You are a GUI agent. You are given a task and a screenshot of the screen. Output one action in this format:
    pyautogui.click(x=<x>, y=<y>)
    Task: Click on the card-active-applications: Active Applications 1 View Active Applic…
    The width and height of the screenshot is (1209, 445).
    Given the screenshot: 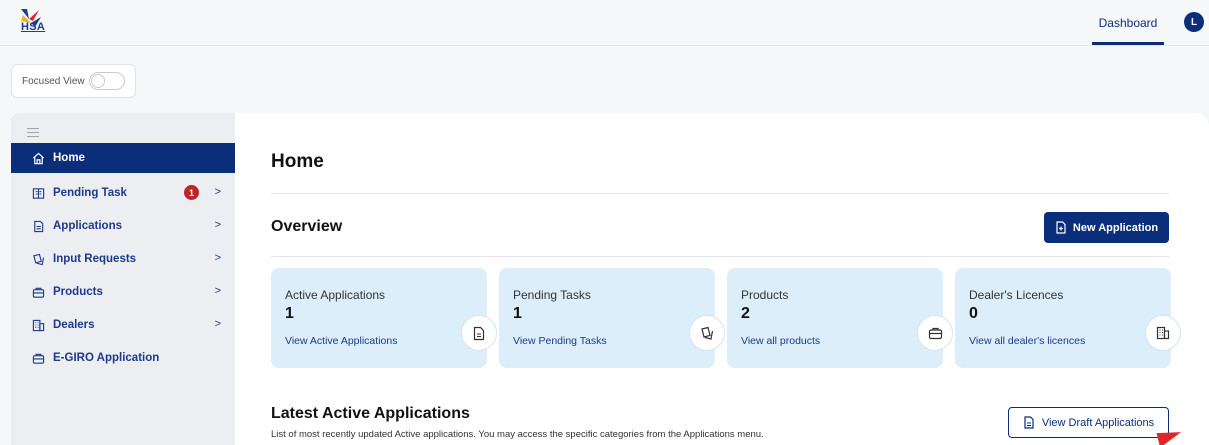 What is the action you would take?
    pyautogui.click(x=384, y=318)
    